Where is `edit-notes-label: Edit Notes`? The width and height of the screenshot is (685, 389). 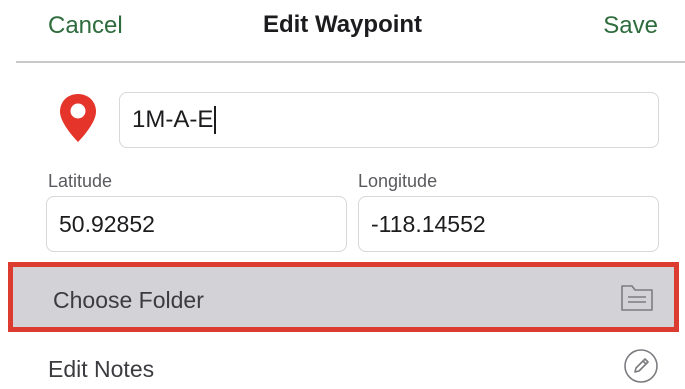
edit-notes-label: Edit Notes is located at coordinates (101, 369).